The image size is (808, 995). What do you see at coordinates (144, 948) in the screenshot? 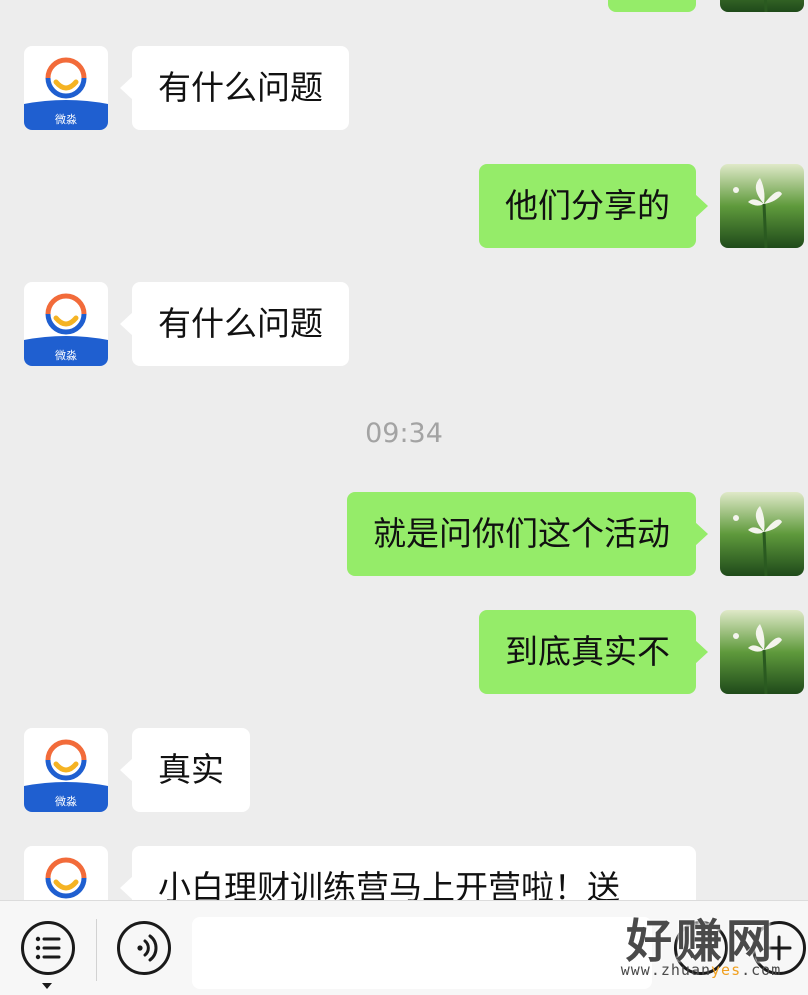
I see `voice-icon` at bounding box center [144, 948].